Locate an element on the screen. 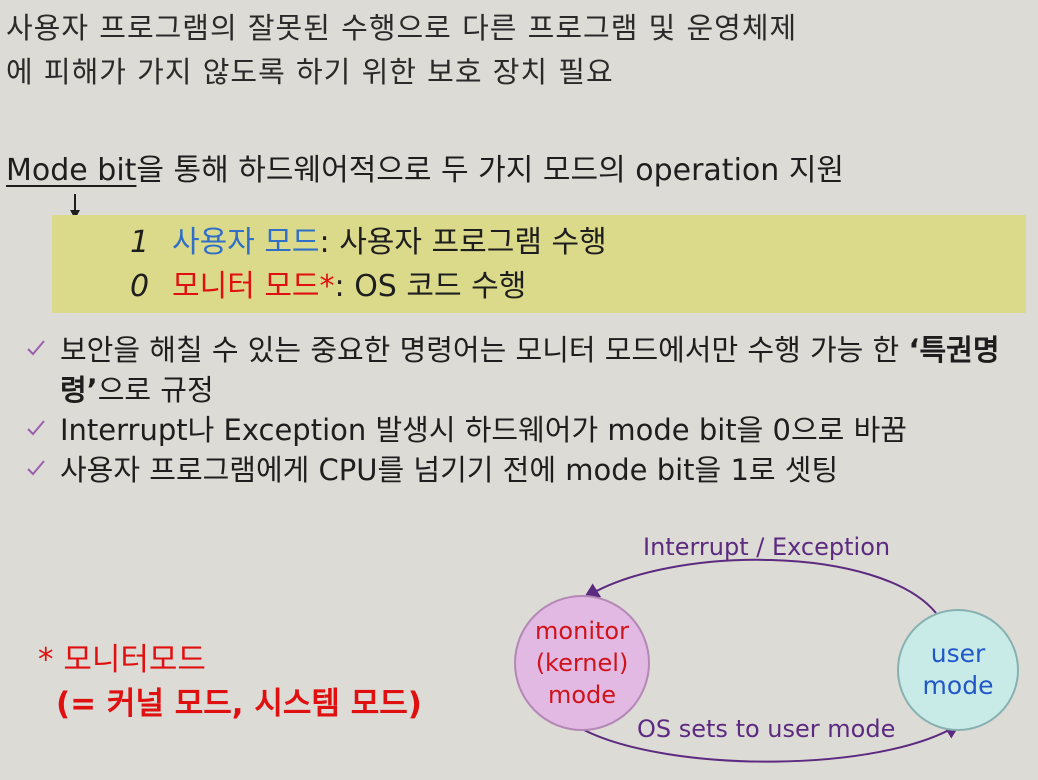 The height and width of the screenshot is (780, 1038). bullet-text-end: 으로 규정 is located at coordinates (155, 390).